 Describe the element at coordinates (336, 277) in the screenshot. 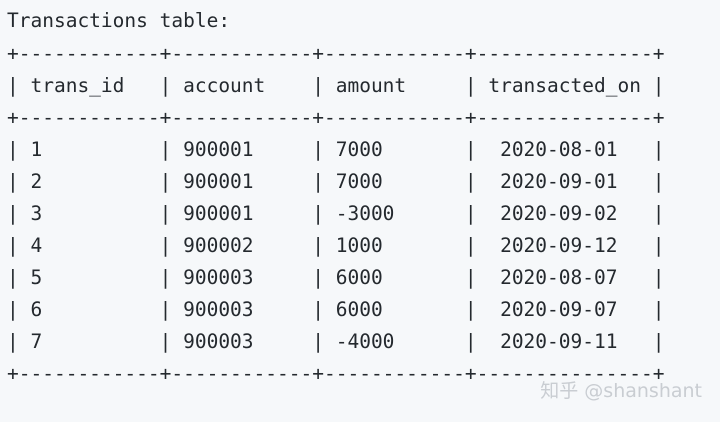

I see `table-row: | 5 | 900003 | 6000 | 2020-08-07 |` at that location.